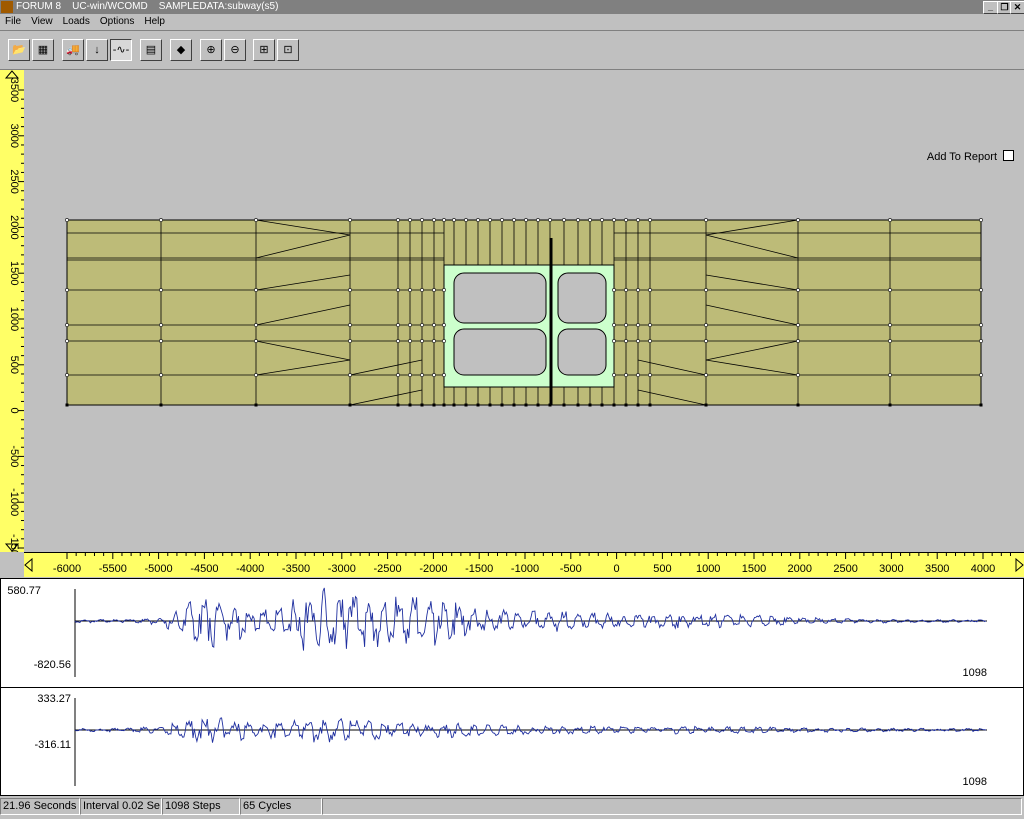 The width and height of the screenshot is (1024, 819). What do you see at coordinates (13, 22) in the screenshot?
I see `menu-file: File` at bounding box center [13, 22].